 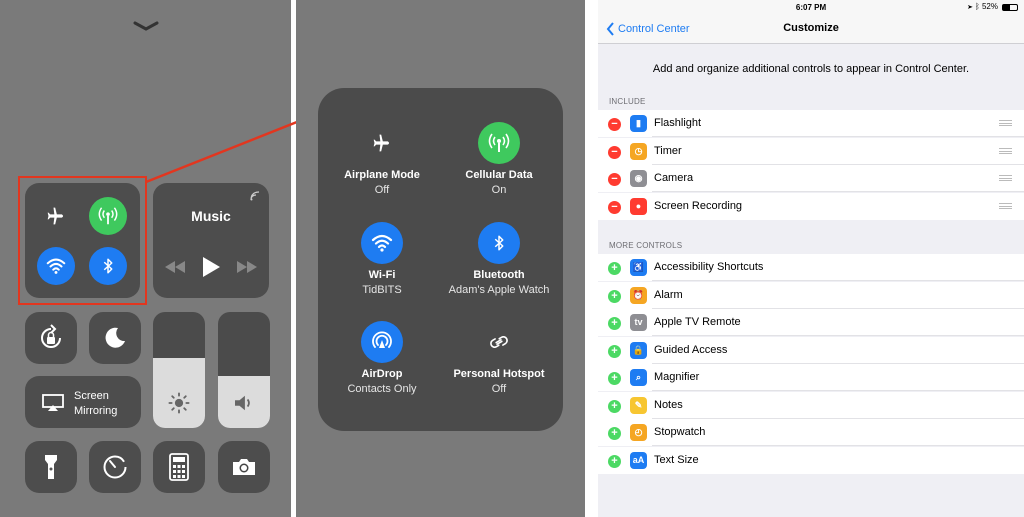 I want to click on control-name: Screen Recording, so click(x=698, y=205).